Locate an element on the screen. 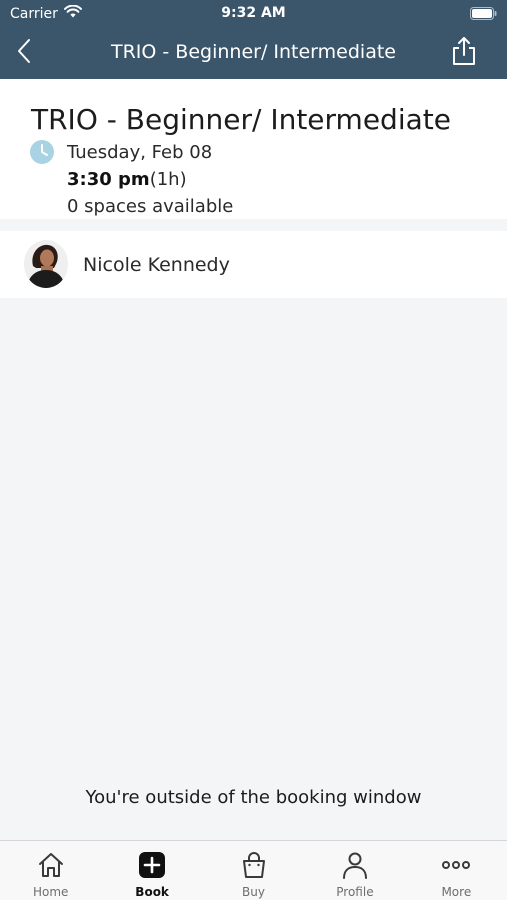 This screenshot has width=507, height=900. tab-more: More is located at coordinates (456, 870).